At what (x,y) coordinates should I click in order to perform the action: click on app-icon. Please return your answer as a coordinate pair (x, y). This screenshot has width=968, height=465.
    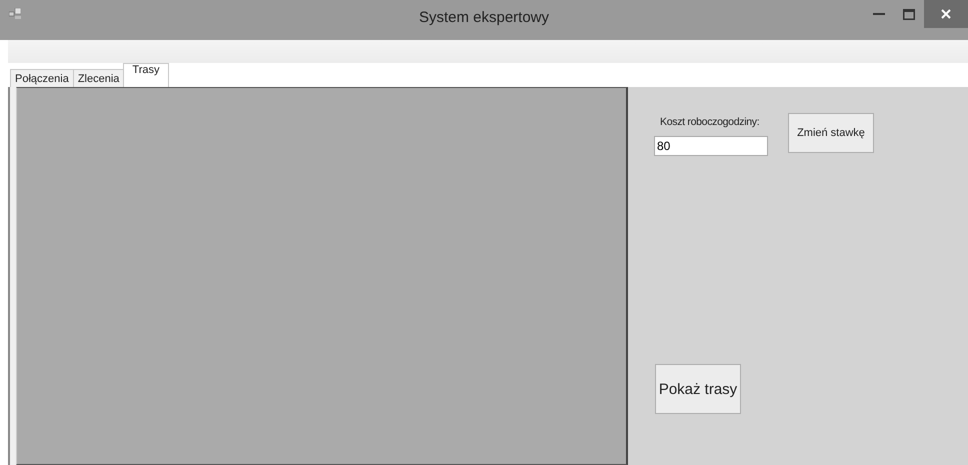
    Looking at the image, I should click on (15, 13).